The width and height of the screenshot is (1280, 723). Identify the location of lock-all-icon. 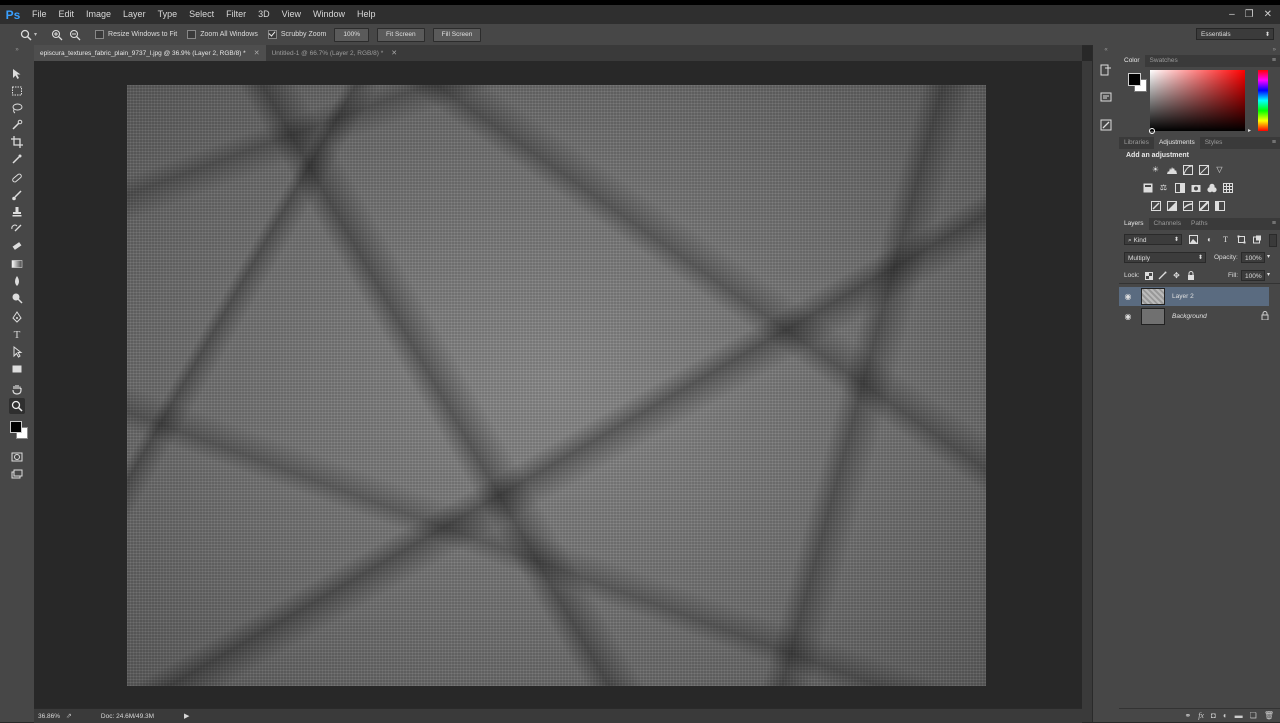
(1190, 275).